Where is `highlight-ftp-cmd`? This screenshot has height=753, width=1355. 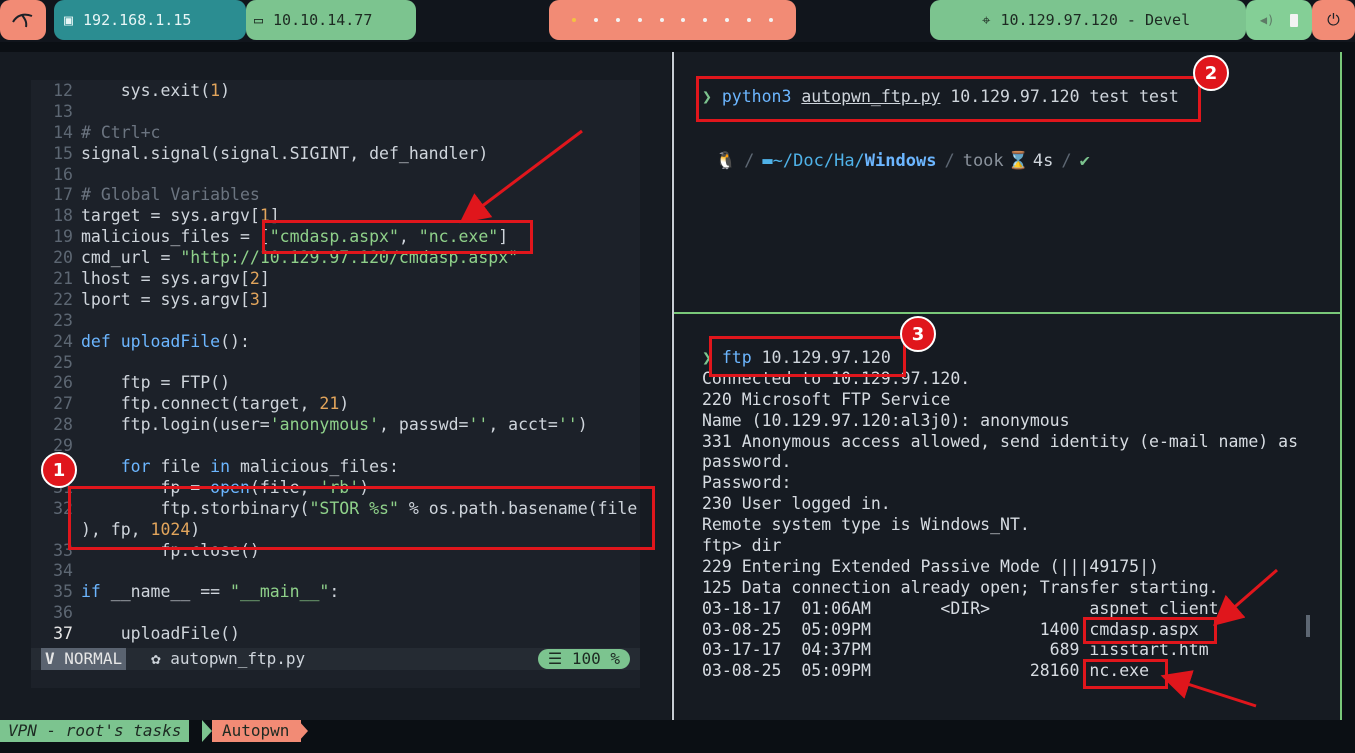 highlight-ftp-cmd is located at coordinates (807, 356).